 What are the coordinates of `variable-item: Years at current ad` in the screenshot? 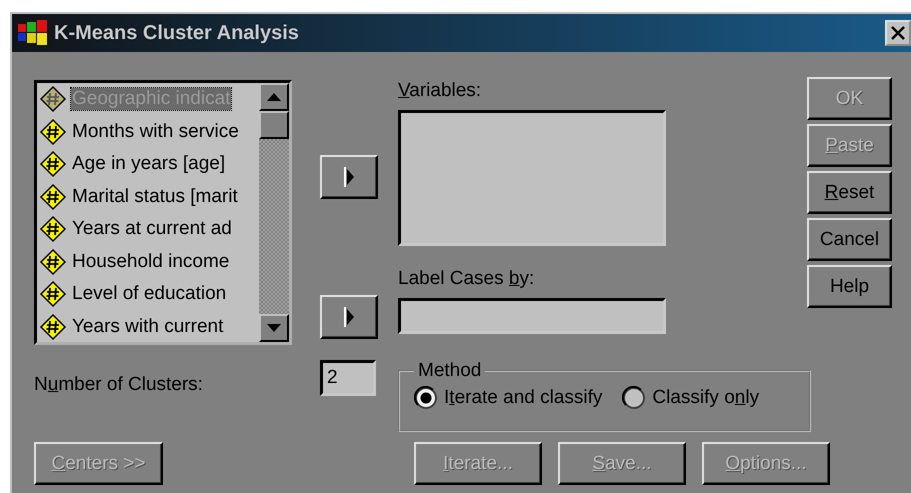 It's located at (148, 229).